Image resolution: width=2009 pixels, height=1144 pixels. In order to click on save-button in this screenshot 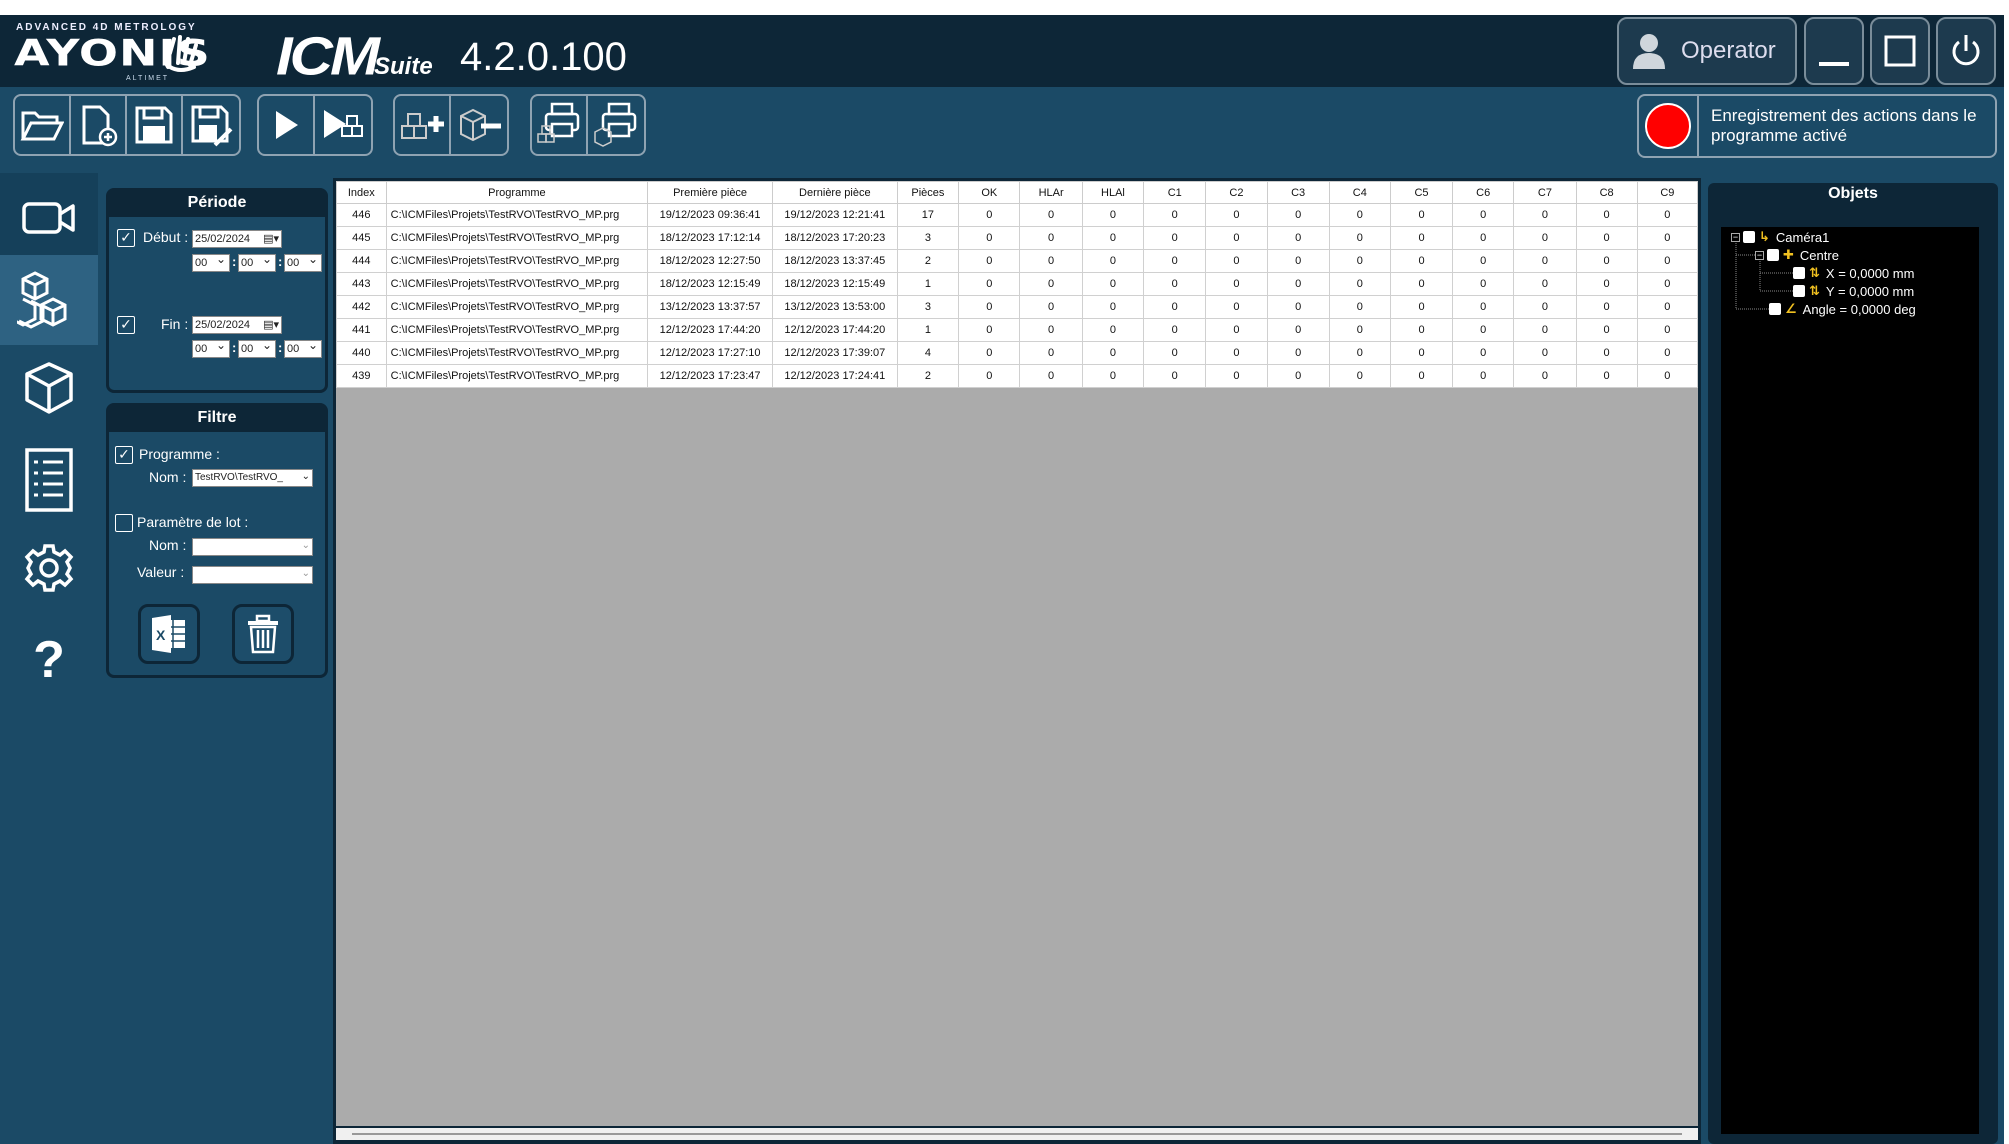, I will do `click(155, 125)`.